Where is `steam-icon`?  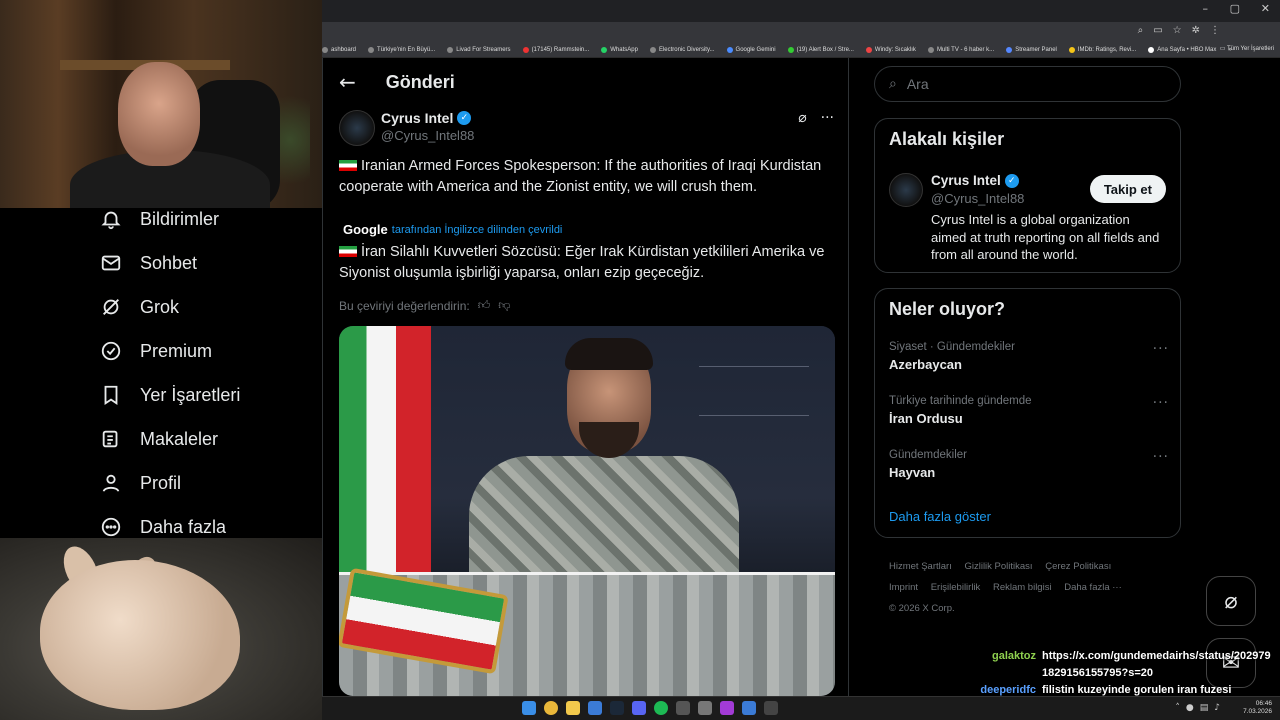
steam-icon is located at coordinates (617, 708).